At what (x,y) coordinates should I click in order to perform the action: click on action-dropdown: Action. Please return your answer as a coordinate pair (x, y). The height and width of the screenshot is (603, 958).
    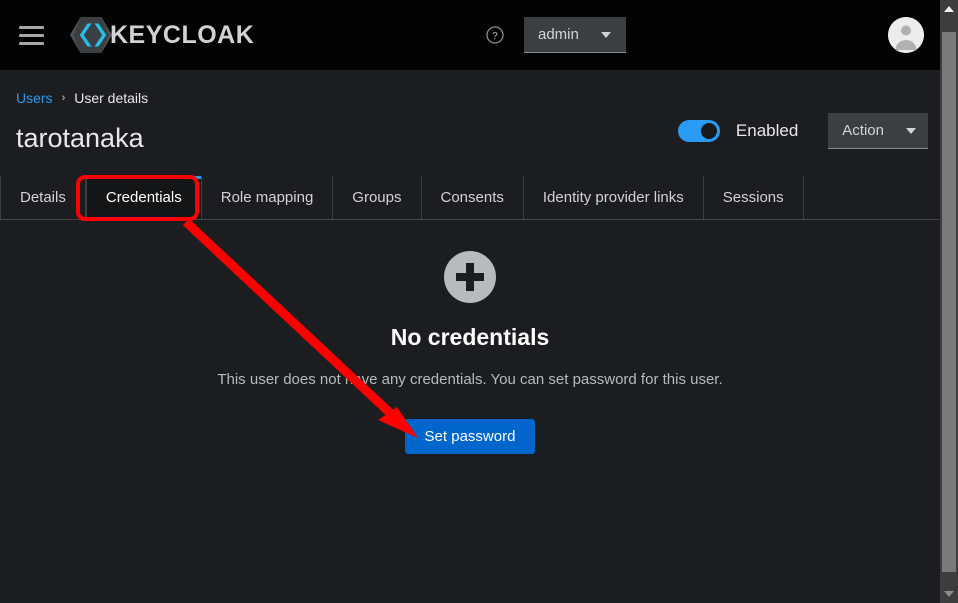
    Looking at the image, I should click on (878, 131).